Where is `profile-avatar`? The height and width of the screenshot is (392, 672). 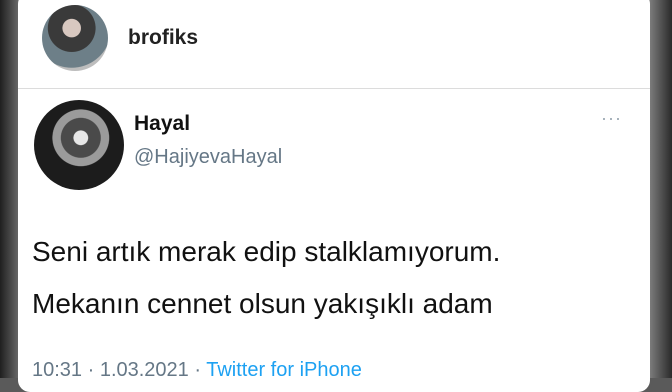 profile-avatar is located at coordinates (75, 38).